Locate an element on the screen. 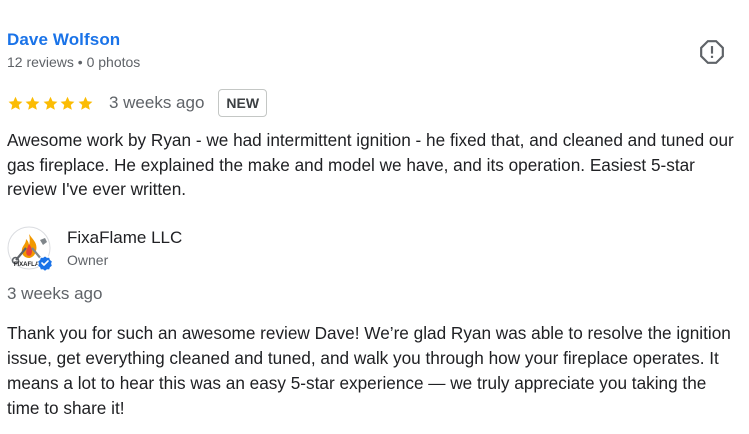  report-review-button is located at coordinates (712, 52).